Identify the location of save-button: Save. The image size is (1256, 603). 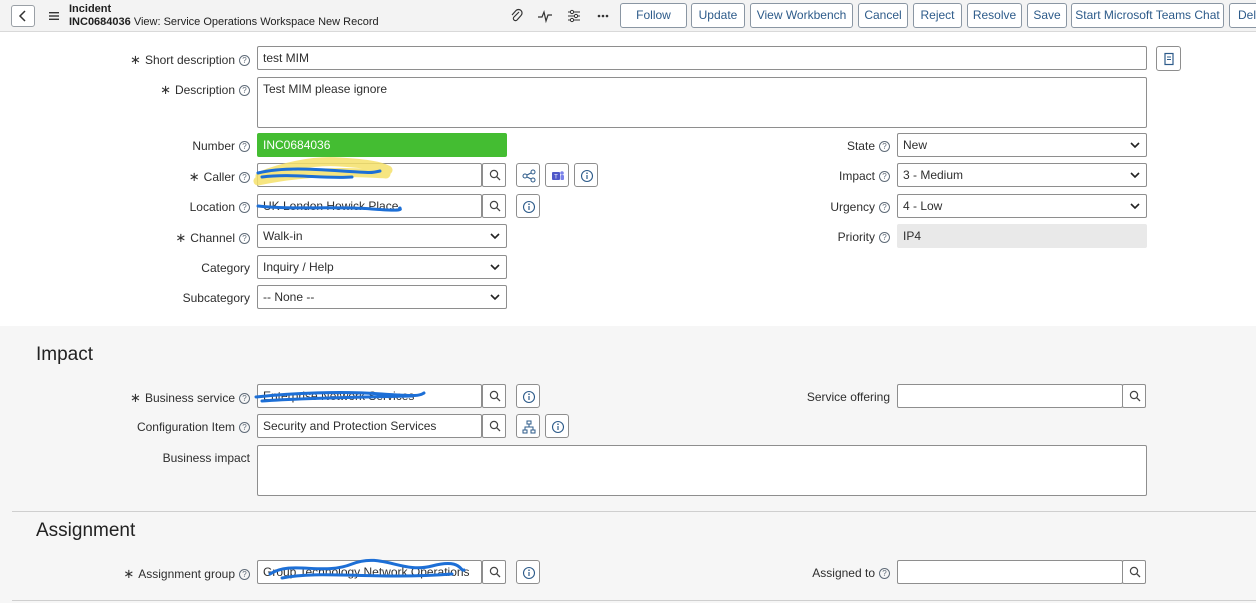
(1047, 15).